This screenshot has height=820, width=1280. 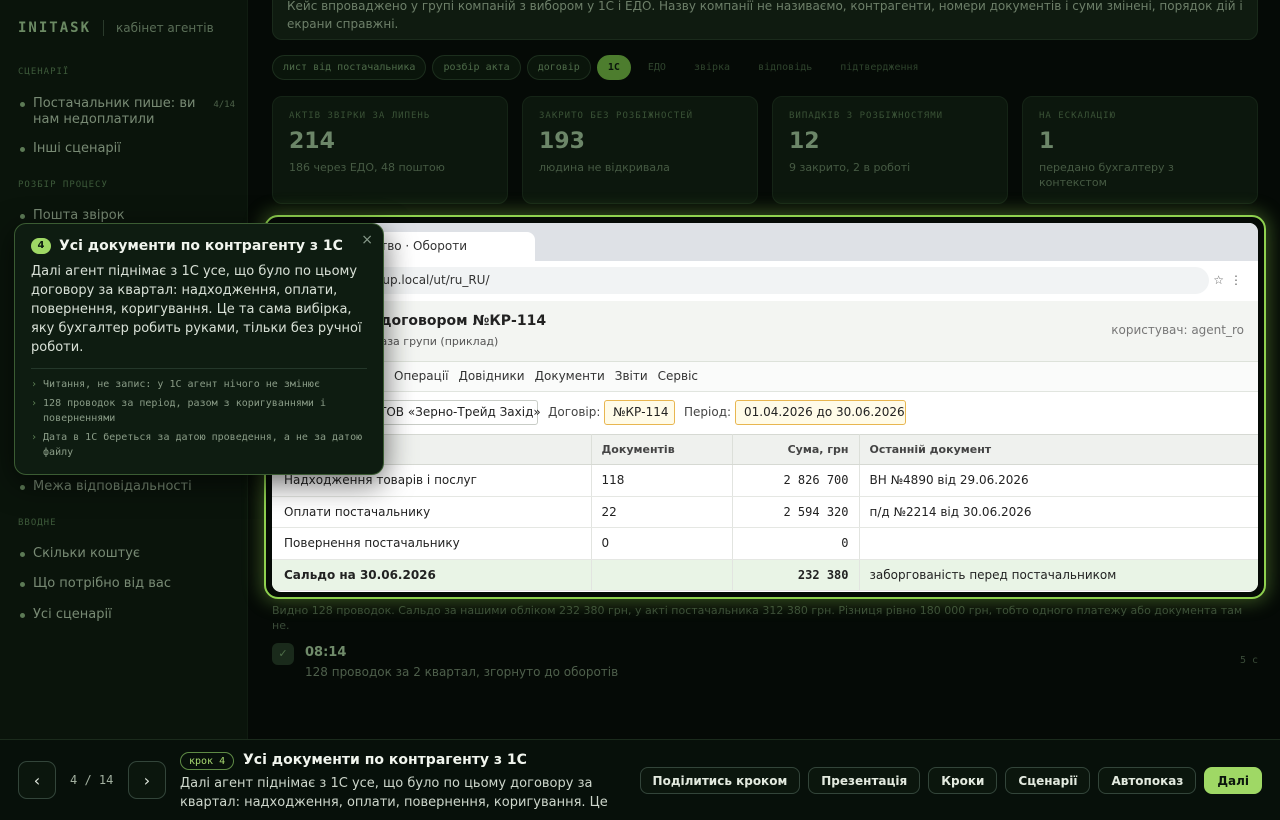 I want to click on address-icons: ☆ ⋮, so click(x=1227, y=280).